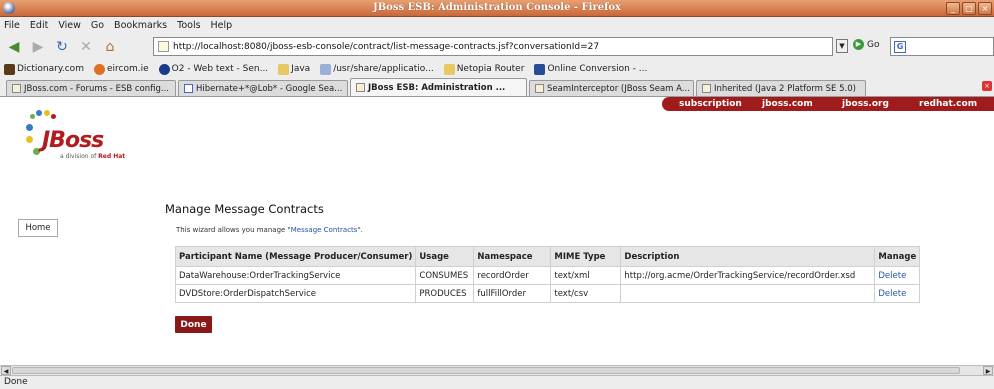  Describe the element at coordinates (497, 382) in the screenshot. I see `status-bar: Done` at that location.